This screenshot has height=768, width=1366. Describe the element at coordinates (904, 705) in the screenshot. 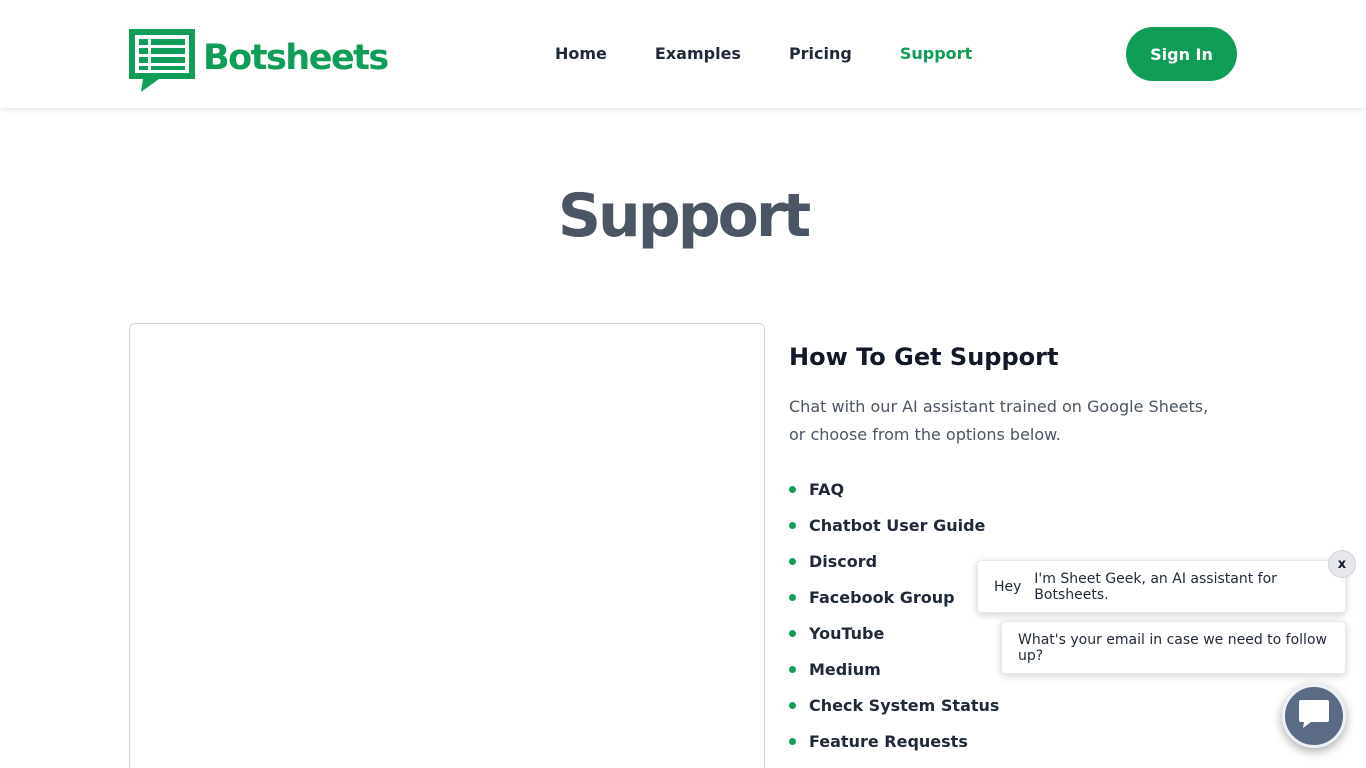

I see `link-check-system-status: Check System Status` at that location.